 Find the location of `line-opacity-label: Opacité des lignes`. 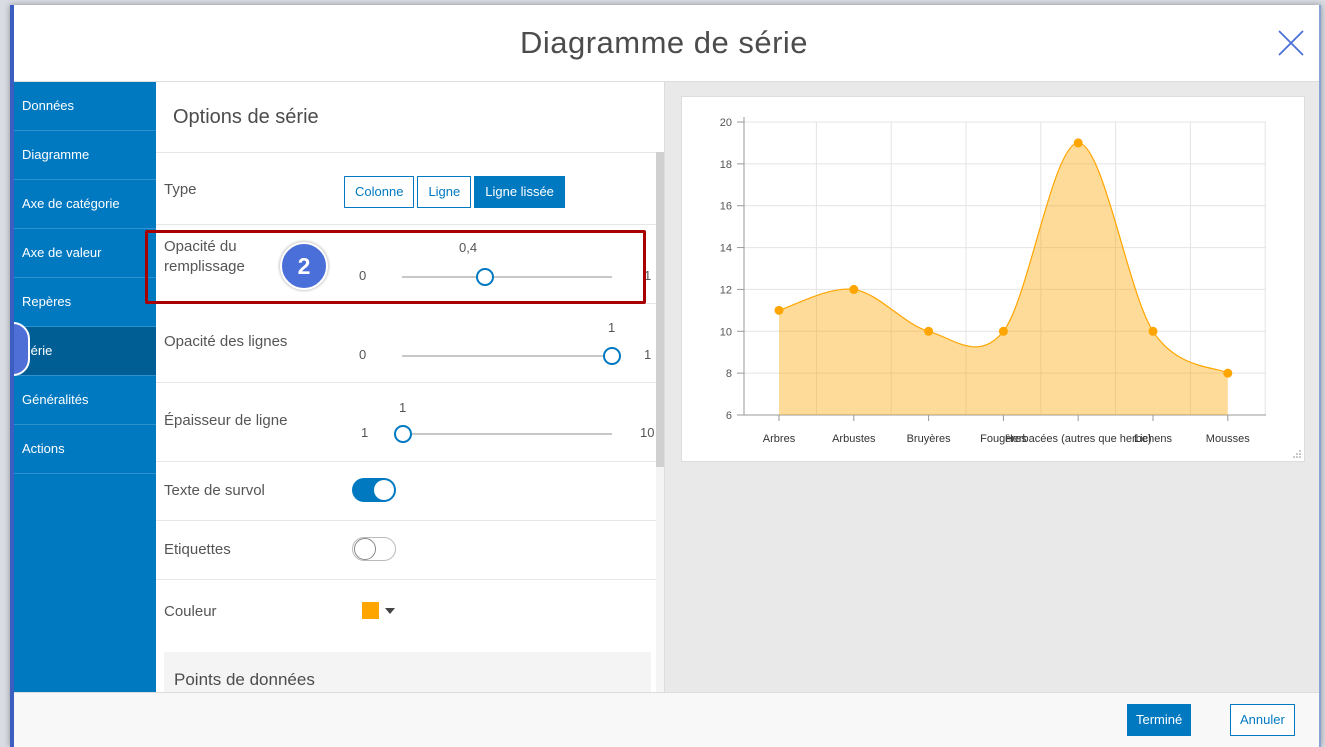

line-opacity-label: Opacité des lignes is located at coordinates (226, 341).